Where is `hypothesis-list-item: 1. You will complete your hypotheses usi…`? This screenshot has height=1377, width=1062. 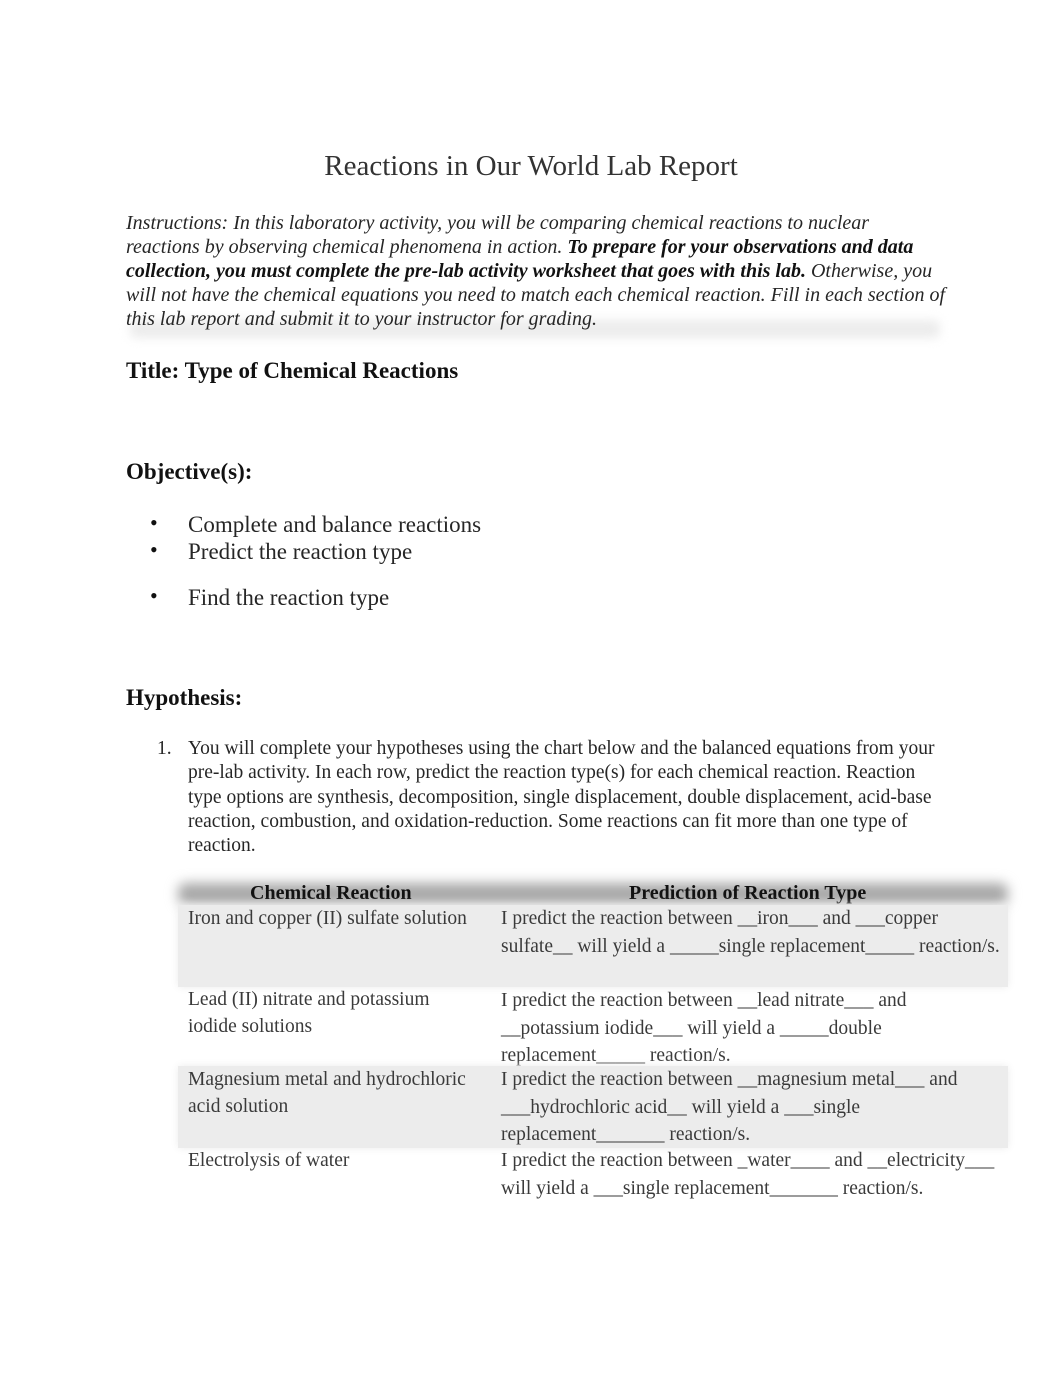 hypothesis-list-item: 1. You will complete your hypotheses usi… is located at coordinates (552, 797).